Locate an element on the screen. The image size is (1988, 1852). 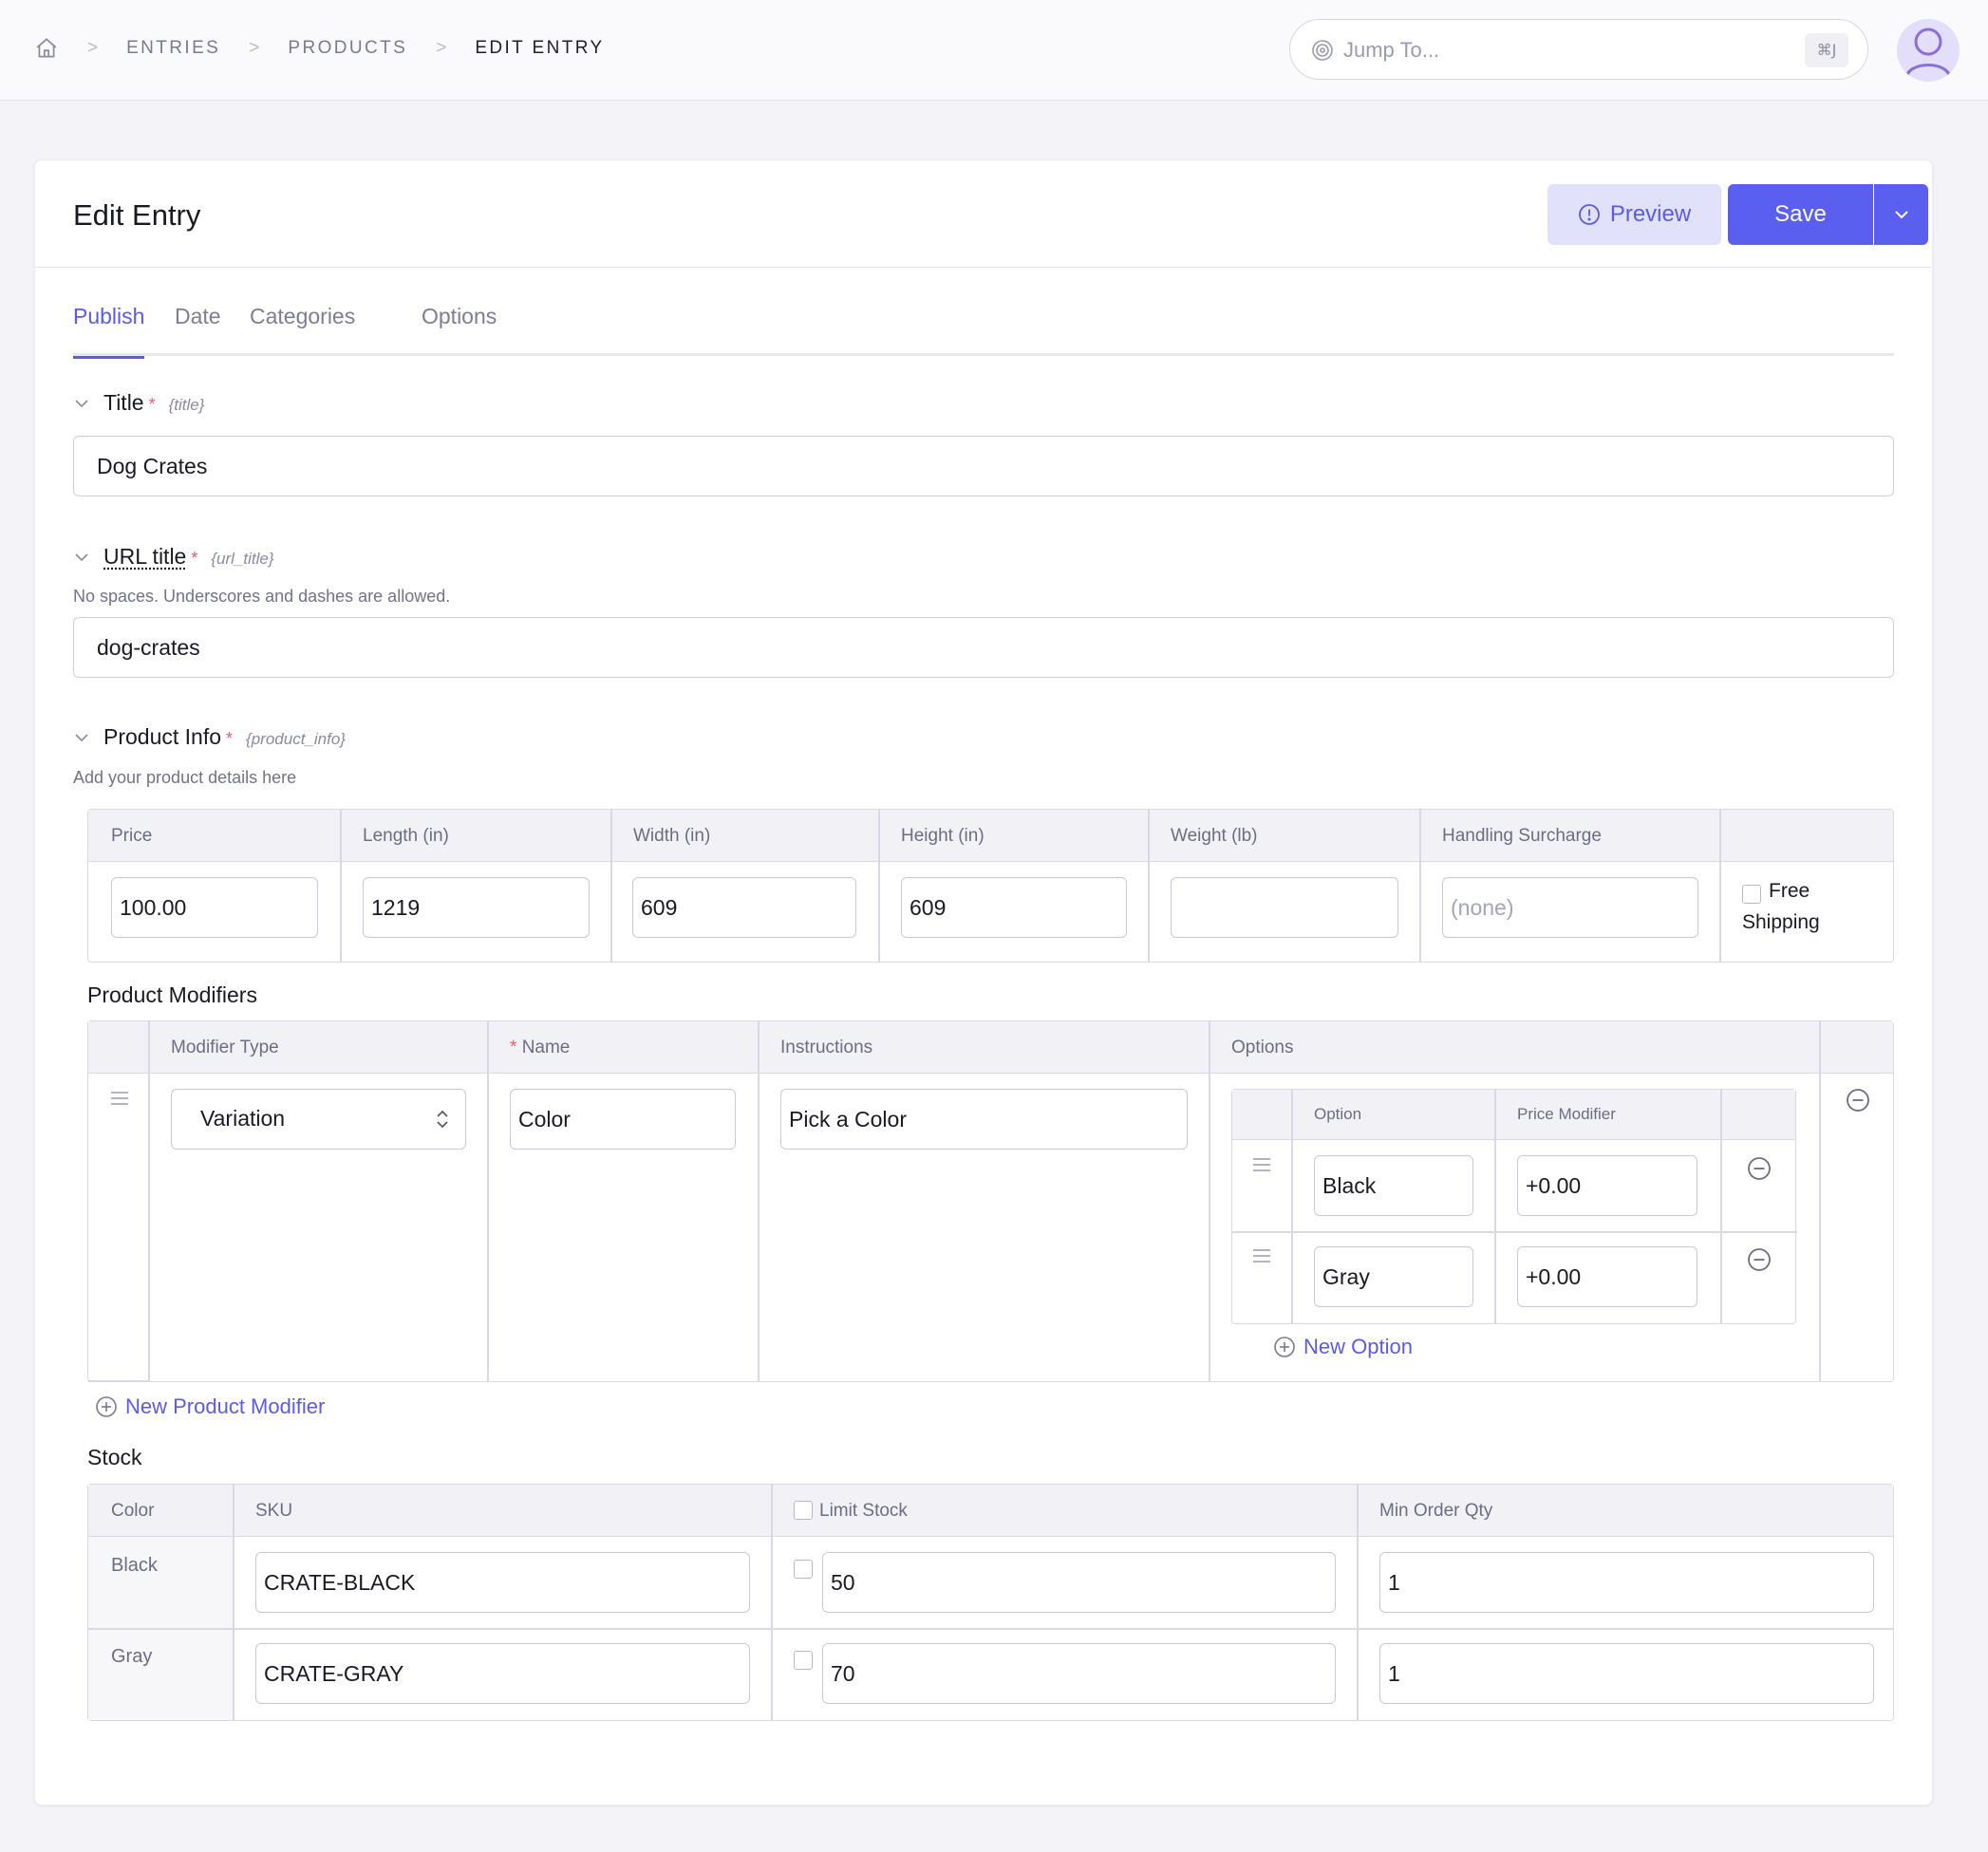
weight-input is located at coordinates (1284, 908).